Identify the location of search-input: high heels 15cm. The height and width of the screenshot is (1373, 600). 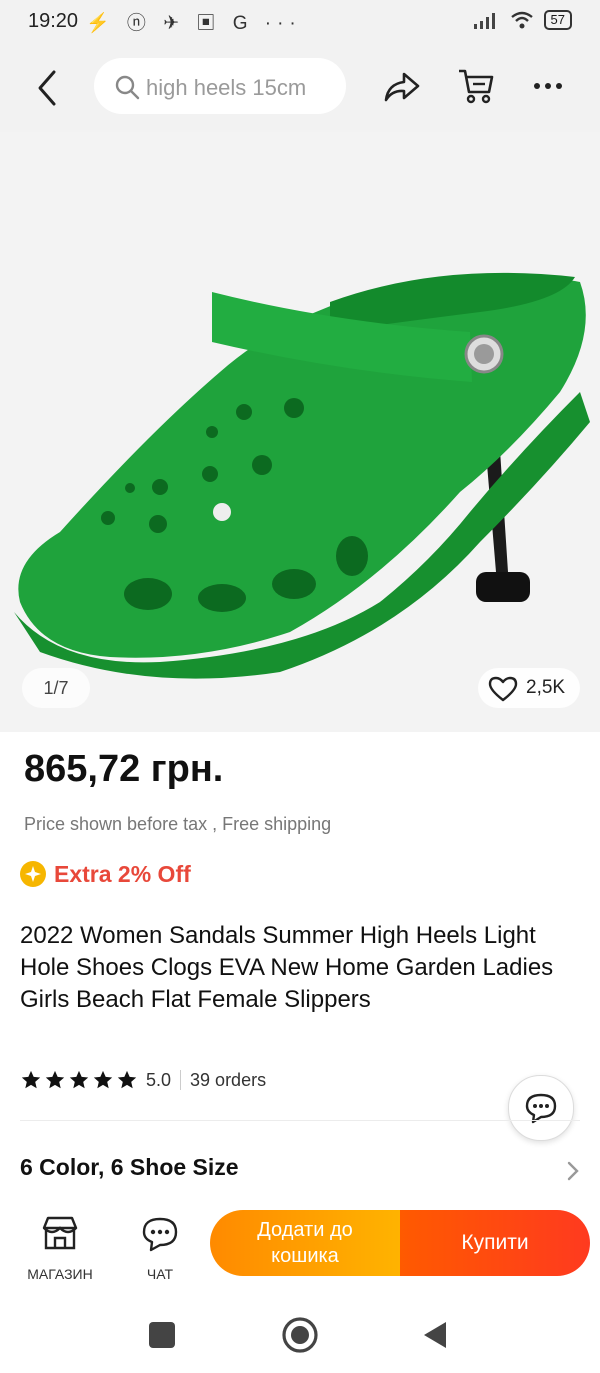
(220, 86).